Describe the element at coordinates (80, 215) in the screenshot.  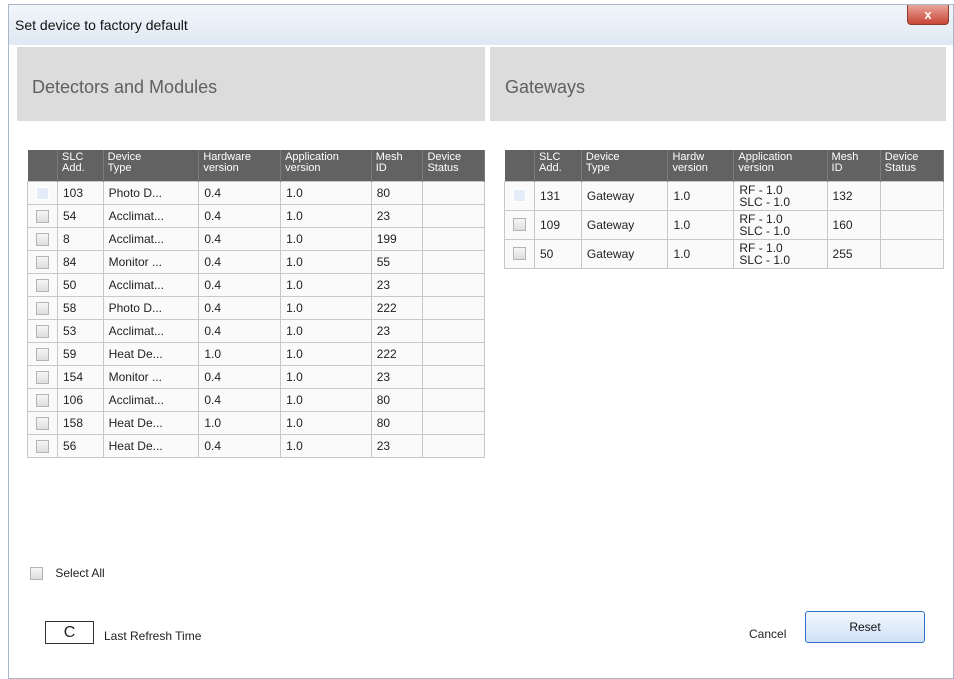
I see `table-cell: 54` at that location.